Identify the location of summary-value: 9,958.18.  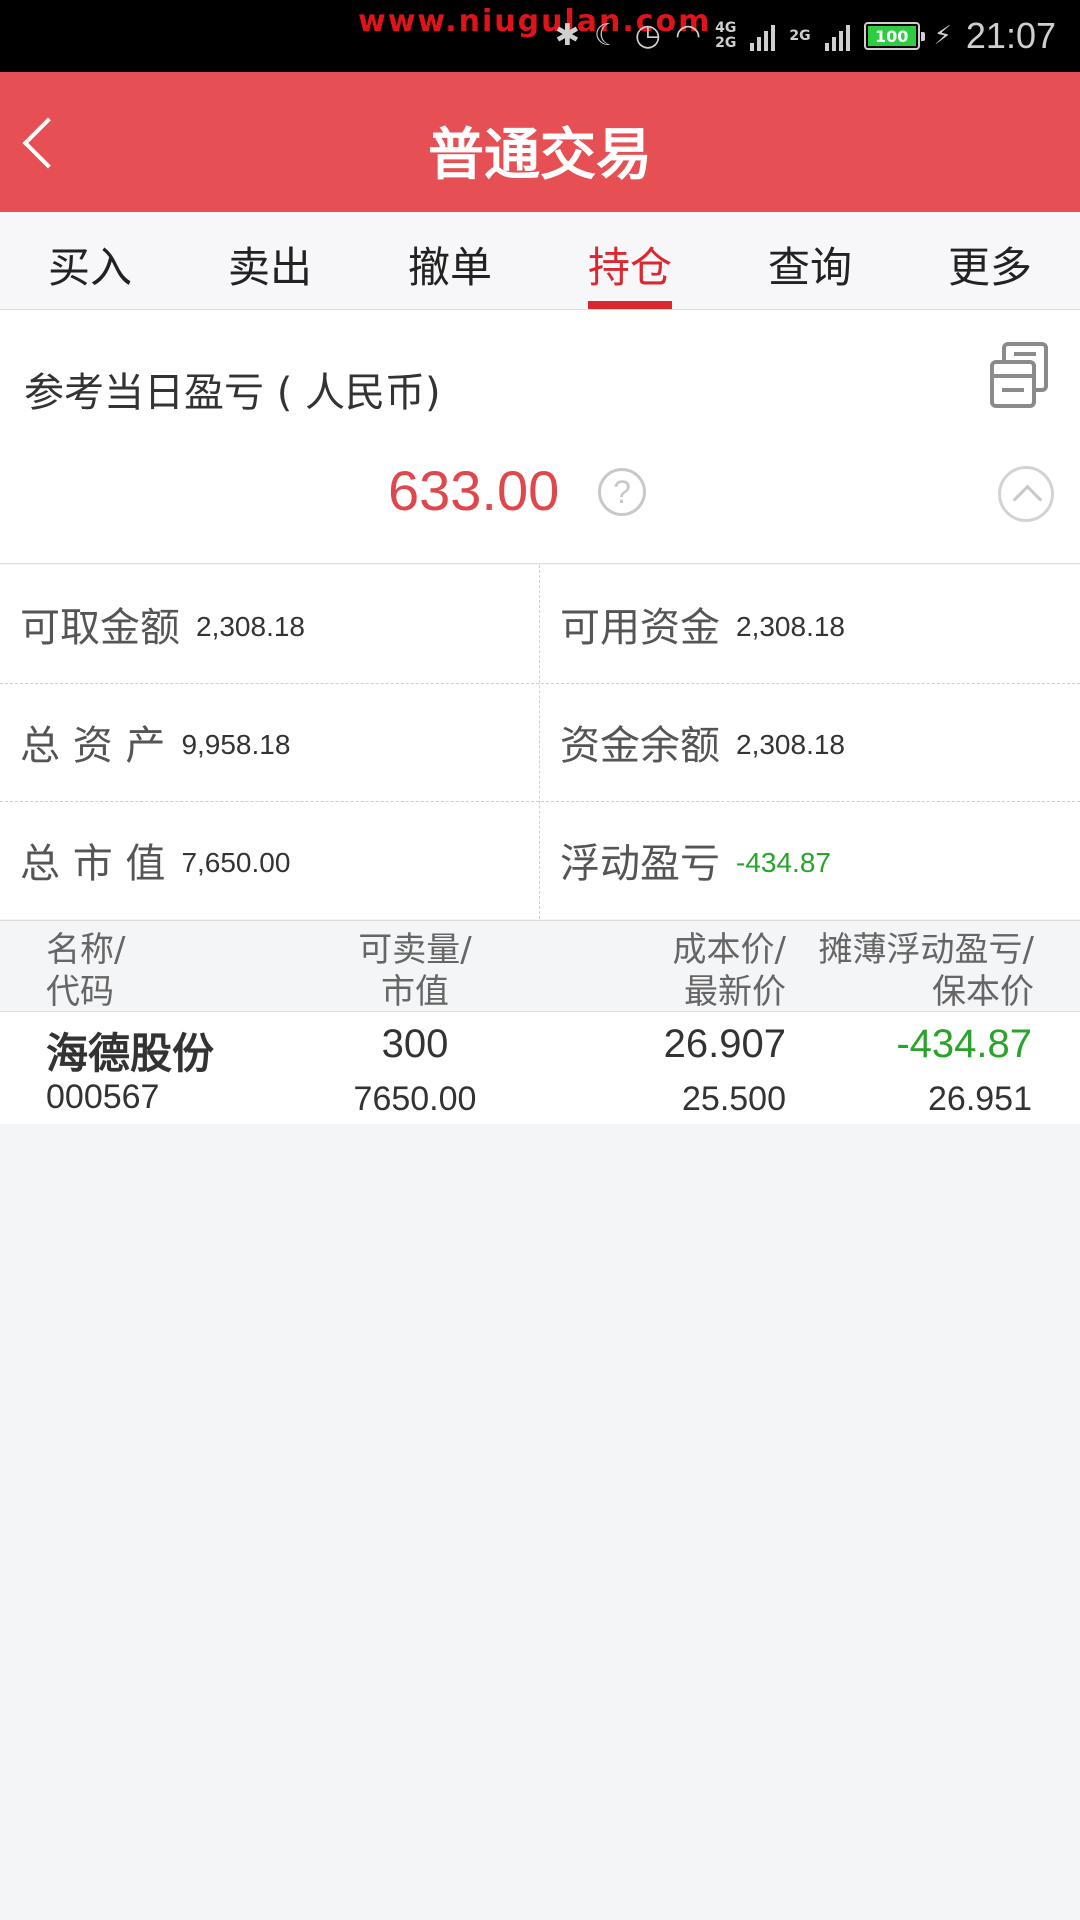
(236, 744).